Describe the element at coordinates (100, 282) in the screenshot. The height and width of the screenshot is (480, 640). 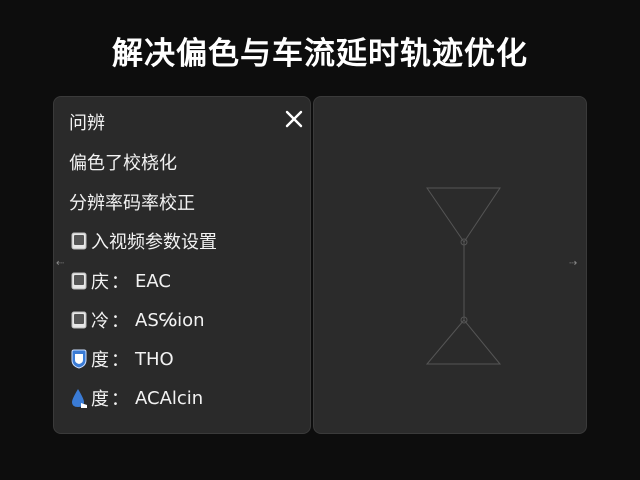
I see `menu-item-label: 庆` at that location.